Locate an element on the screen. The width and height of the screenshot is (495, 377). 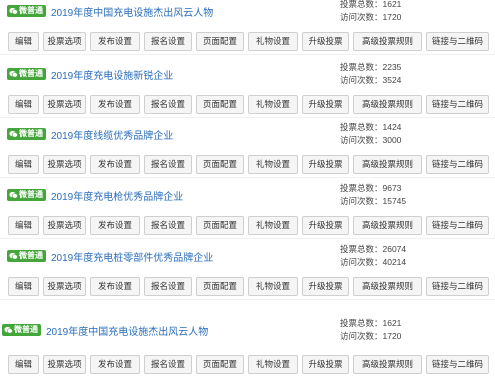
vote-total-stat: 投票总数：1424 is located at coordinates (371, 127).